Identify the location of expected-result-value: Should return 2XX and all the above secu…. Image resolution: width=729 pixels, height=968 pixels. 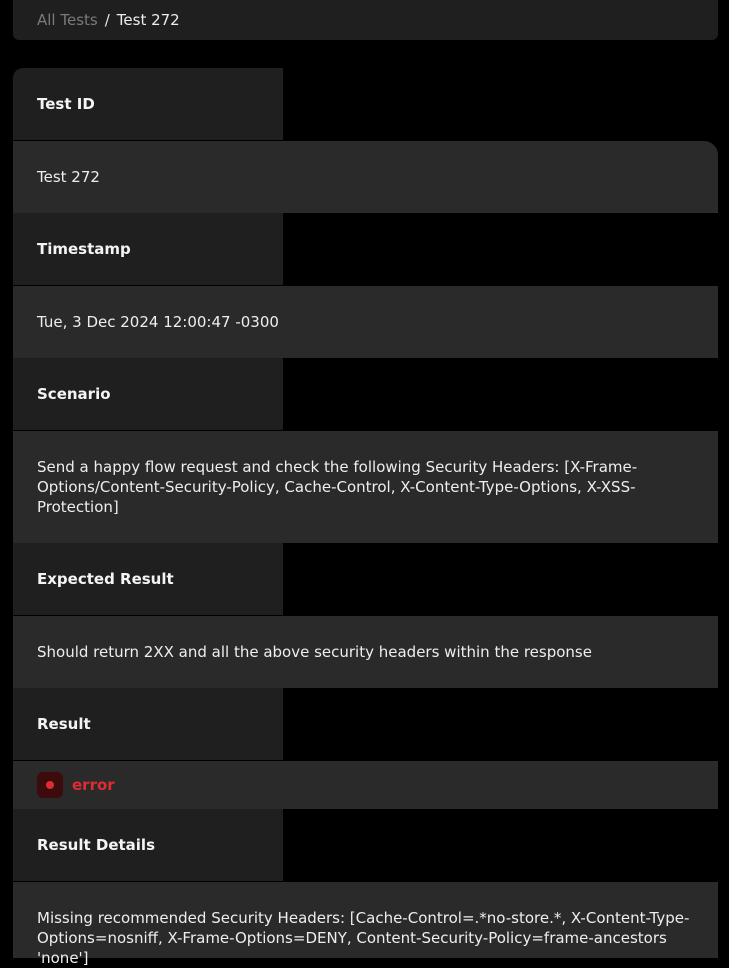
(365, 652).